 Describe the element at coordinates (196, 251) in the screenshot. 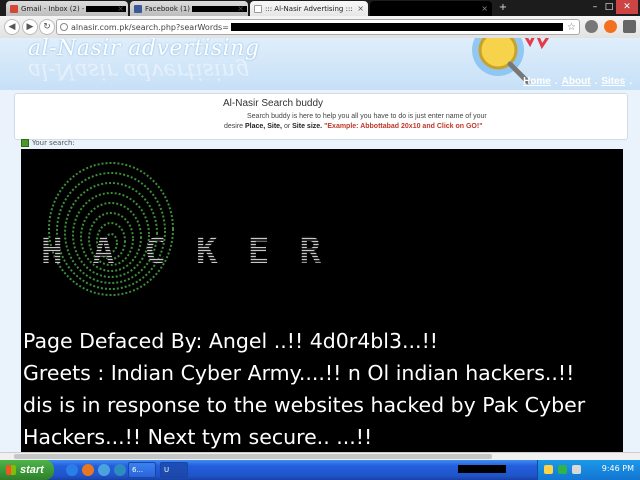

I see `hacker-ascii-art: HACKER` at that location.